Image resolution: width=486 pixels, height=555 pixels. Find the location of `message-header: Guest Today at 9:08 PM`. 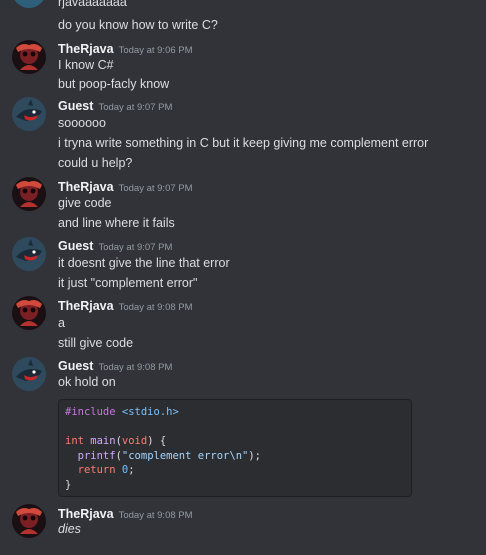

message-header: Guest Today at 9:08 PM is located at coordinates (115, 365).